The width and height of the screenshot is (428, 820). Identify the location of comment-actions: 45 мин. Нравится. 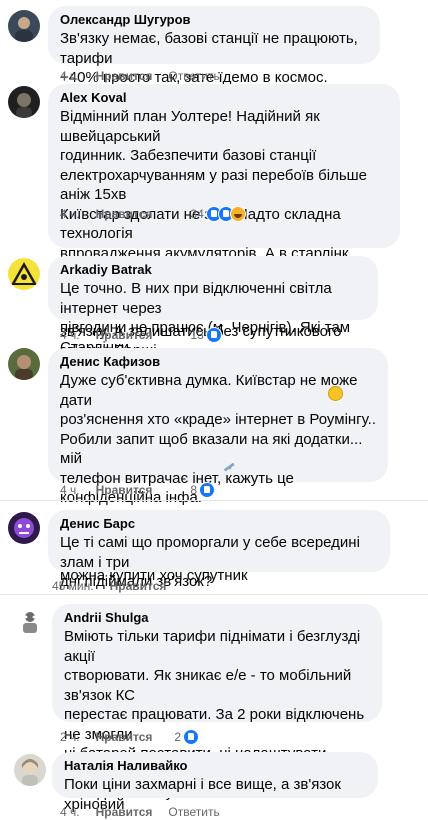
(117, 586).